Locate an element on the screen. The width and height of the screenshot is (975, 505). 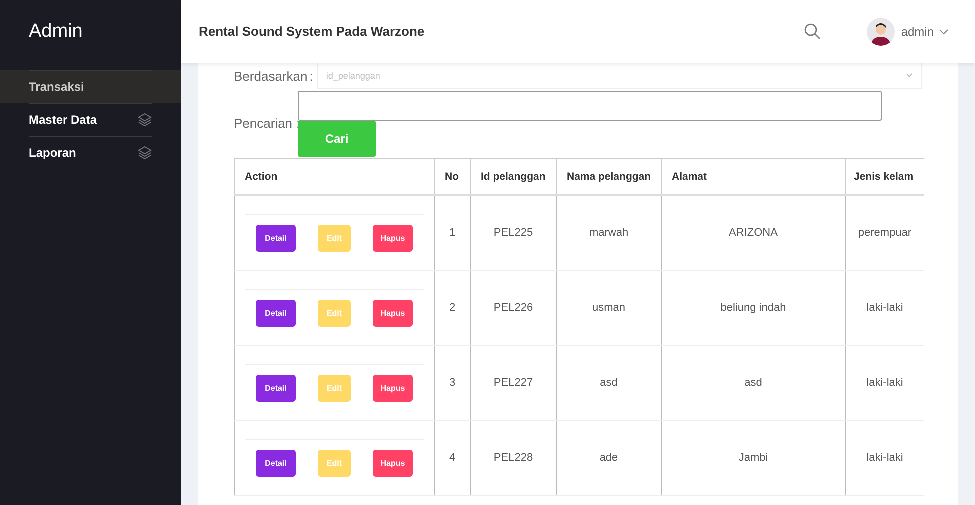
column-header: No is located at coordinates (452, 176).